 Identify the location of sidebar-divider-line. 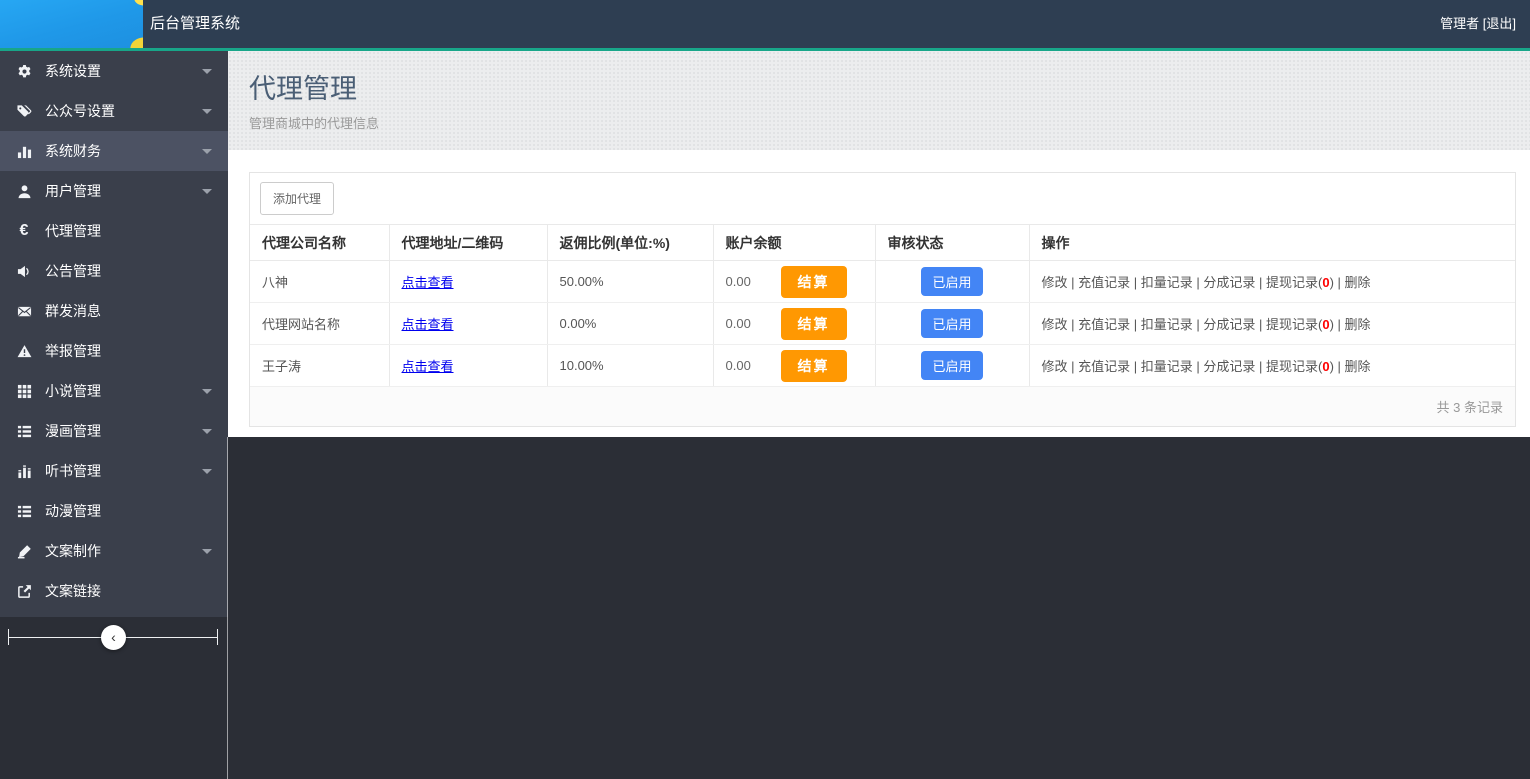
(227, 608).